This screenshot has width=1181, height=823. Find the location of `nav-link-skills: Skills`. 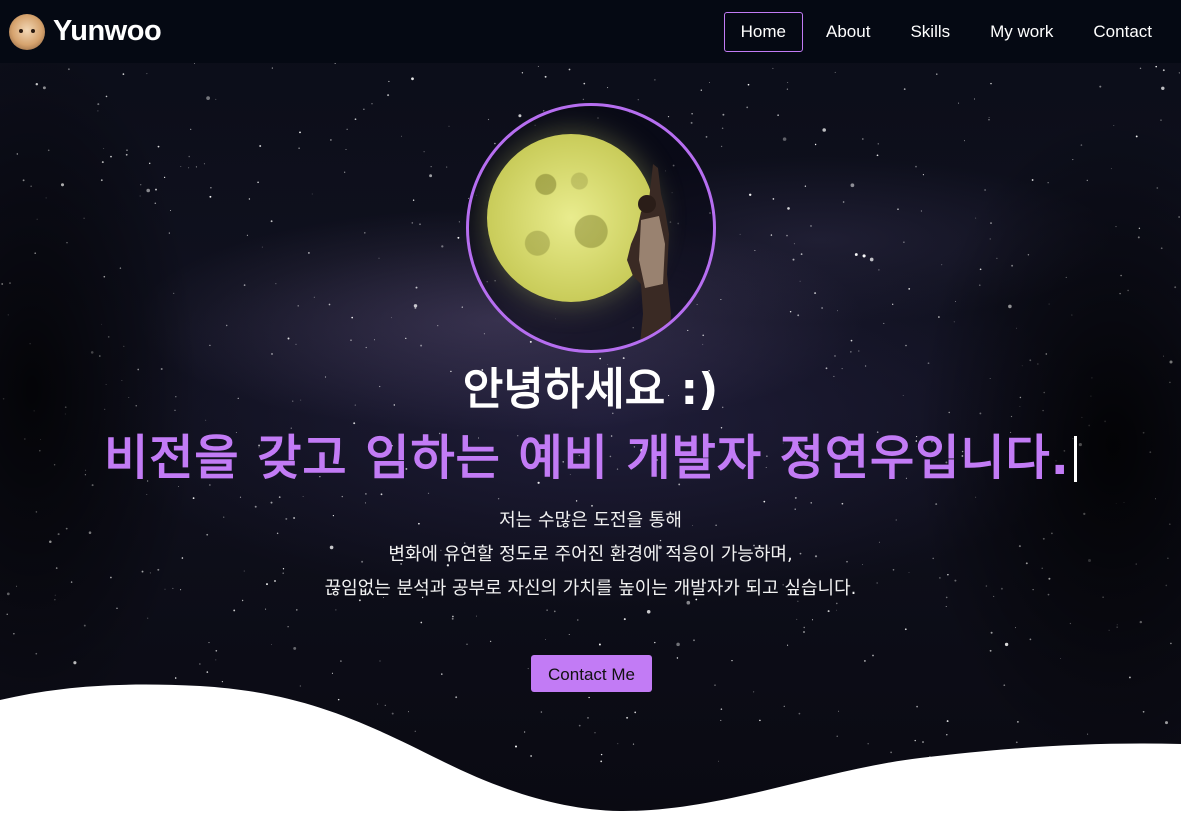

nav-link-skills: Skills is located at coordinates (930, 32).